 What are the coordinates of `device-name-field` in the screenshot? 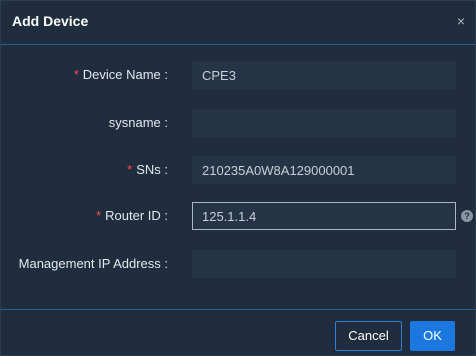 It's located at (324, 75).